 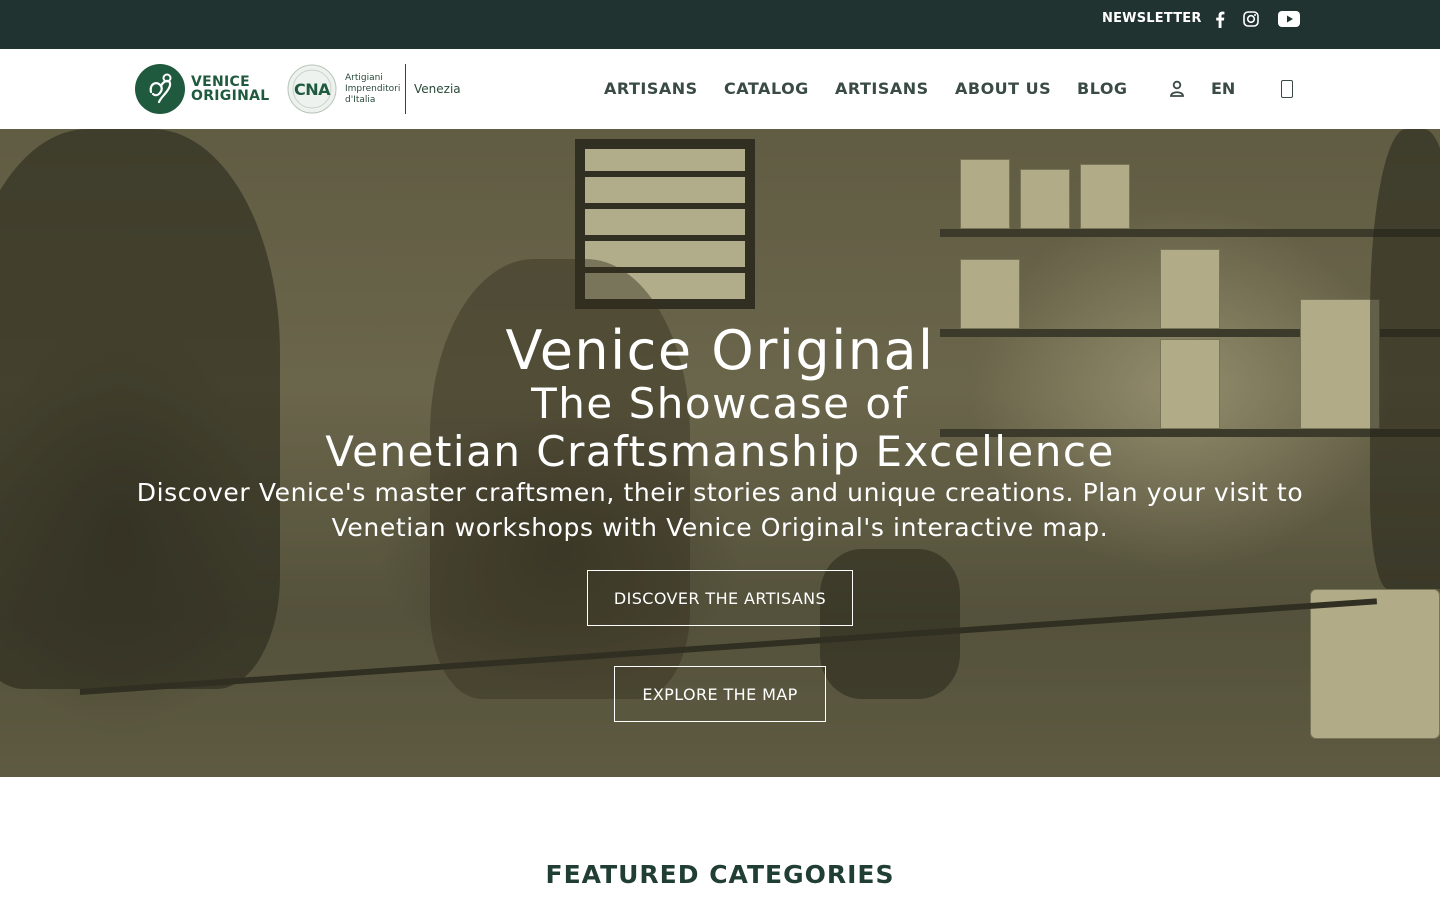 What do you see at coordinates (1220, 19) in the screenshot?
I see `facebook-icon` at bounding box center [1220, 19].